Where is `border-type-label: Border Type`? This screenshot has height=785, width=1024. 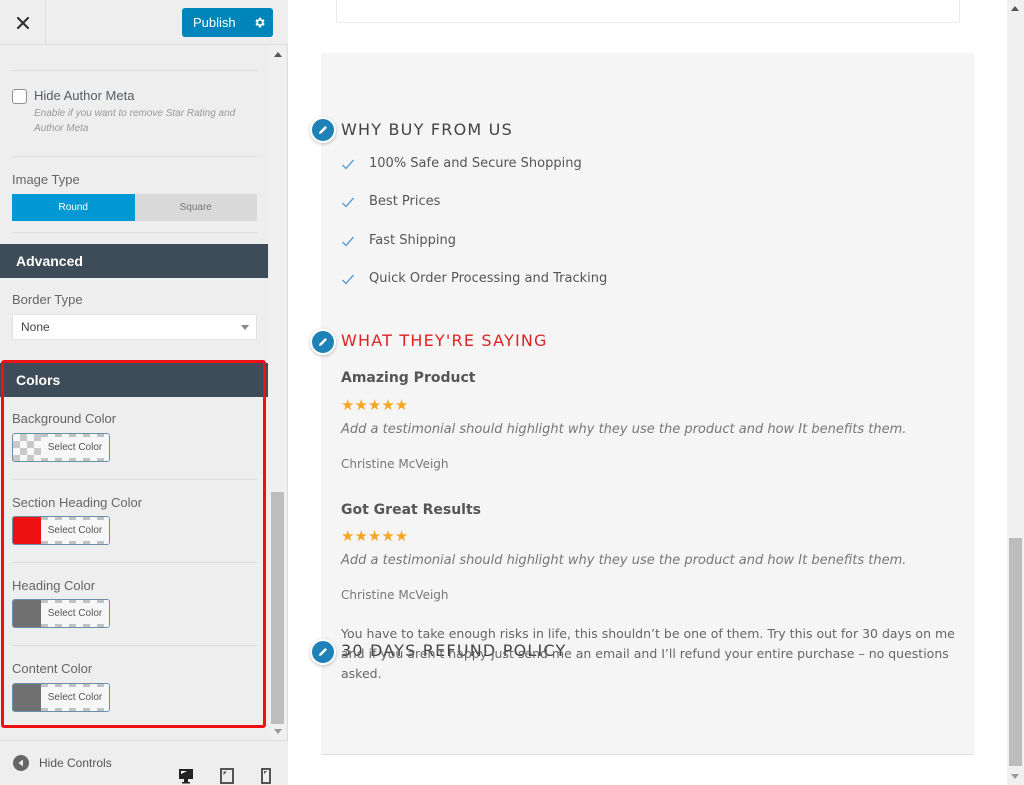 border-type-label: Border Type is located at coordinates (47, 299).